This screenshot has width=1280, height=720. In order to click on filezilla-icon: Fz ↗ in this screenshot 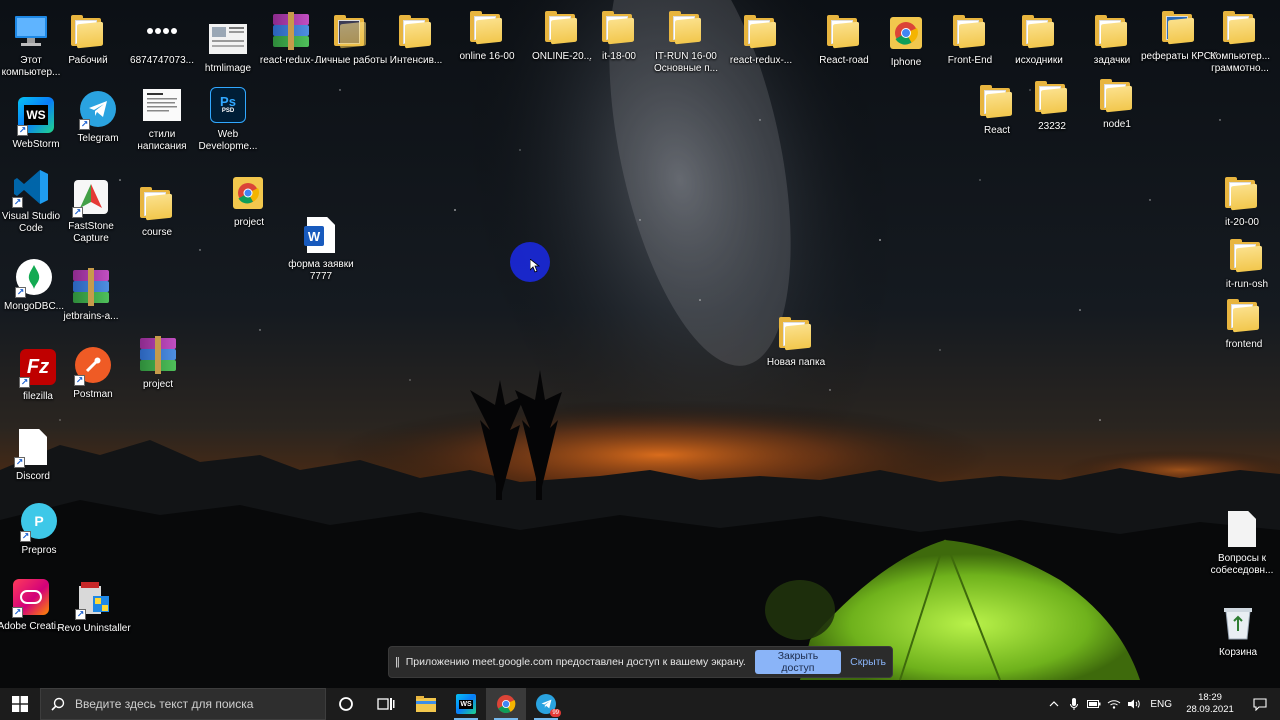, I will do `click(38, 367)`.